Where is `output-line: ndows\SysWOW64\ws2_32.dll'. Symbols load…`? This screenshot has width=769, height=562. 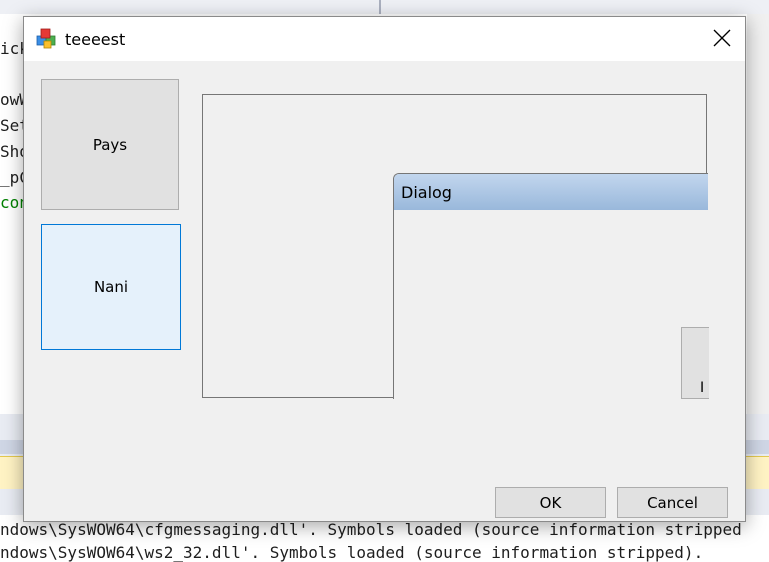
output-line: ndows\SysWOW64\ws2_32.dll'. Symbols load… is located at coordinates (352, 552).